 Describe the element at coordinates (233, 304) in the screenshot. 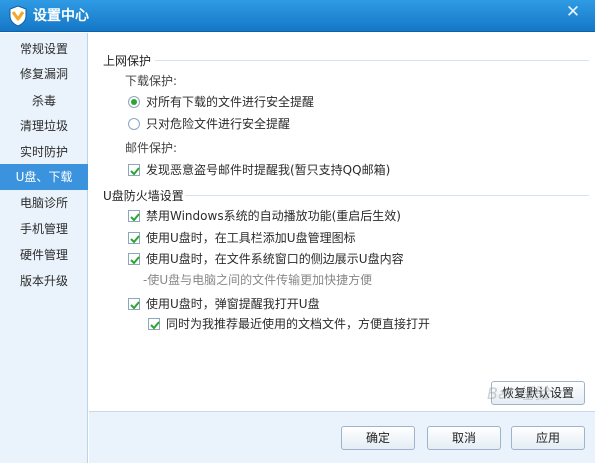

I see `checkbox-popup-open-label: 使用U盘时，弹窗提醒我打开U盘` at that location.